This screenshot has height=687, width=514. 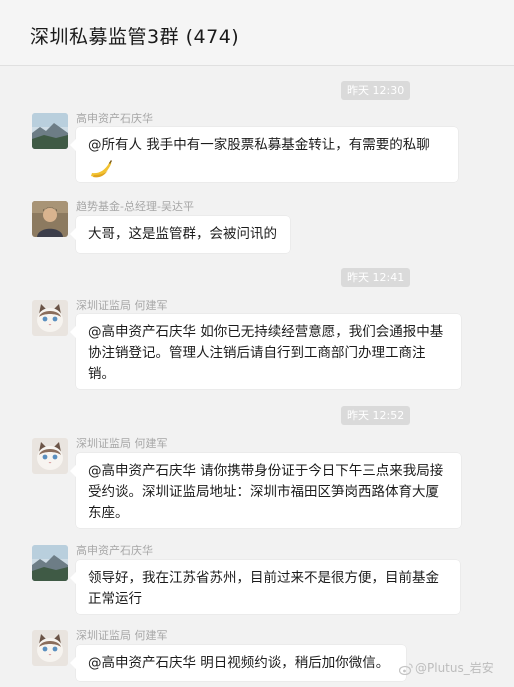 I want to click on timestamp: 昨天 12:52, so click(x=376, y=415).